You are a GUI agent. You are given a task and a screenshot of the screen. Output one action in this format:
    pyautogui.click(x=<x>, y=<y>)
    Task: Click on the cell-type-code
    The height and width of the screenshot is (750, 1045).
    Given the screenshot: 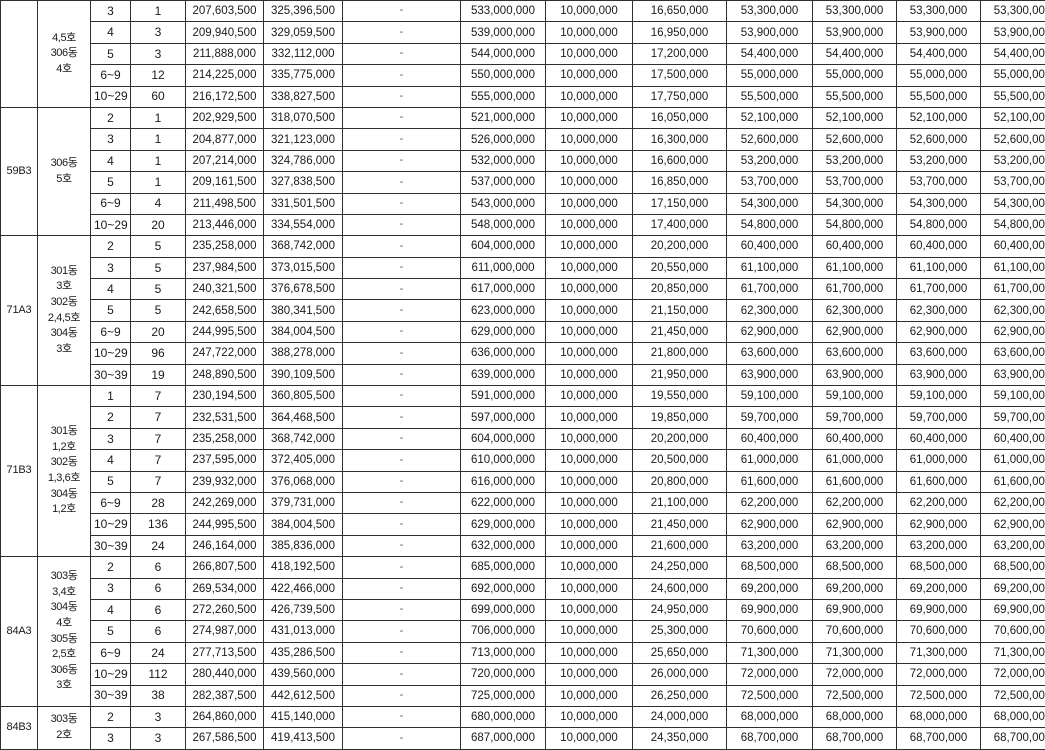 What is the action you would take?
    pyautogui.click(x=19, y=54)
    